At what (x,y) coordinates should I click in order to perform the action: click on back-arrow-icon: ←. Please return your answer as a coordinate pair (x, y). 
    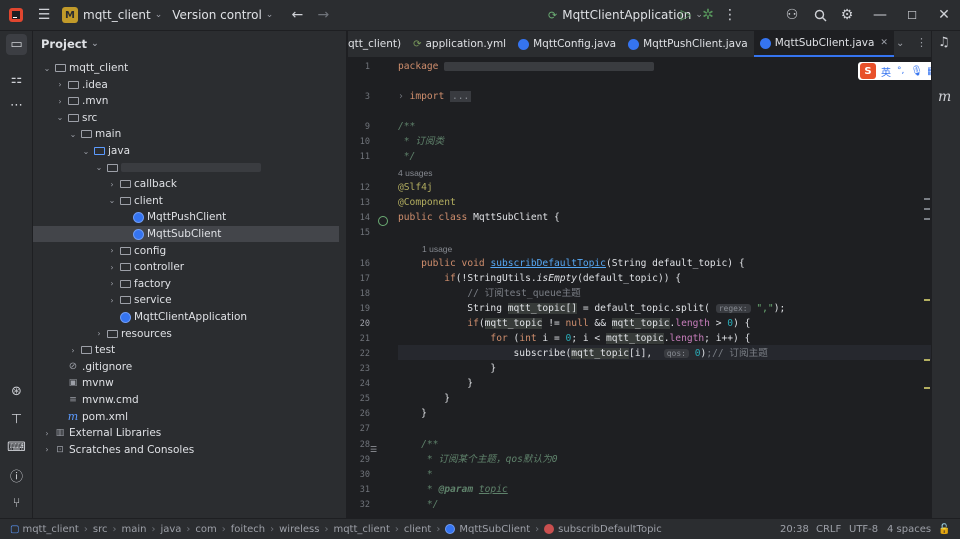
    Looking at the image, I should click on (297, 15).